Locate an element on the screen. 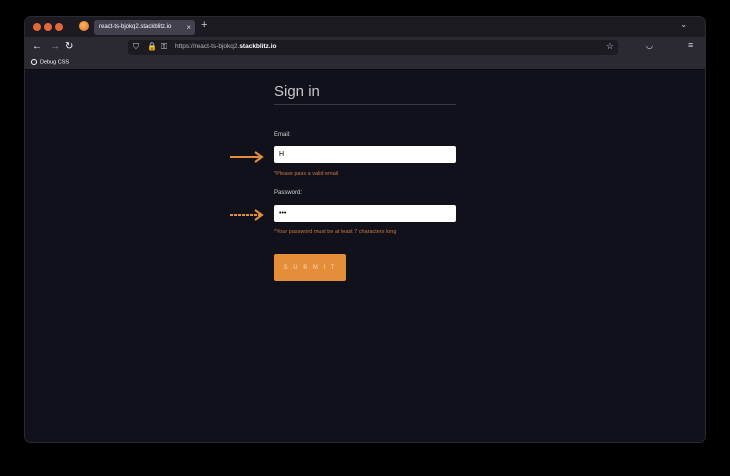 This screenshot has height=476, width=730. bookmarks-bar: Debug CSS is located at coordinates (365, 64).